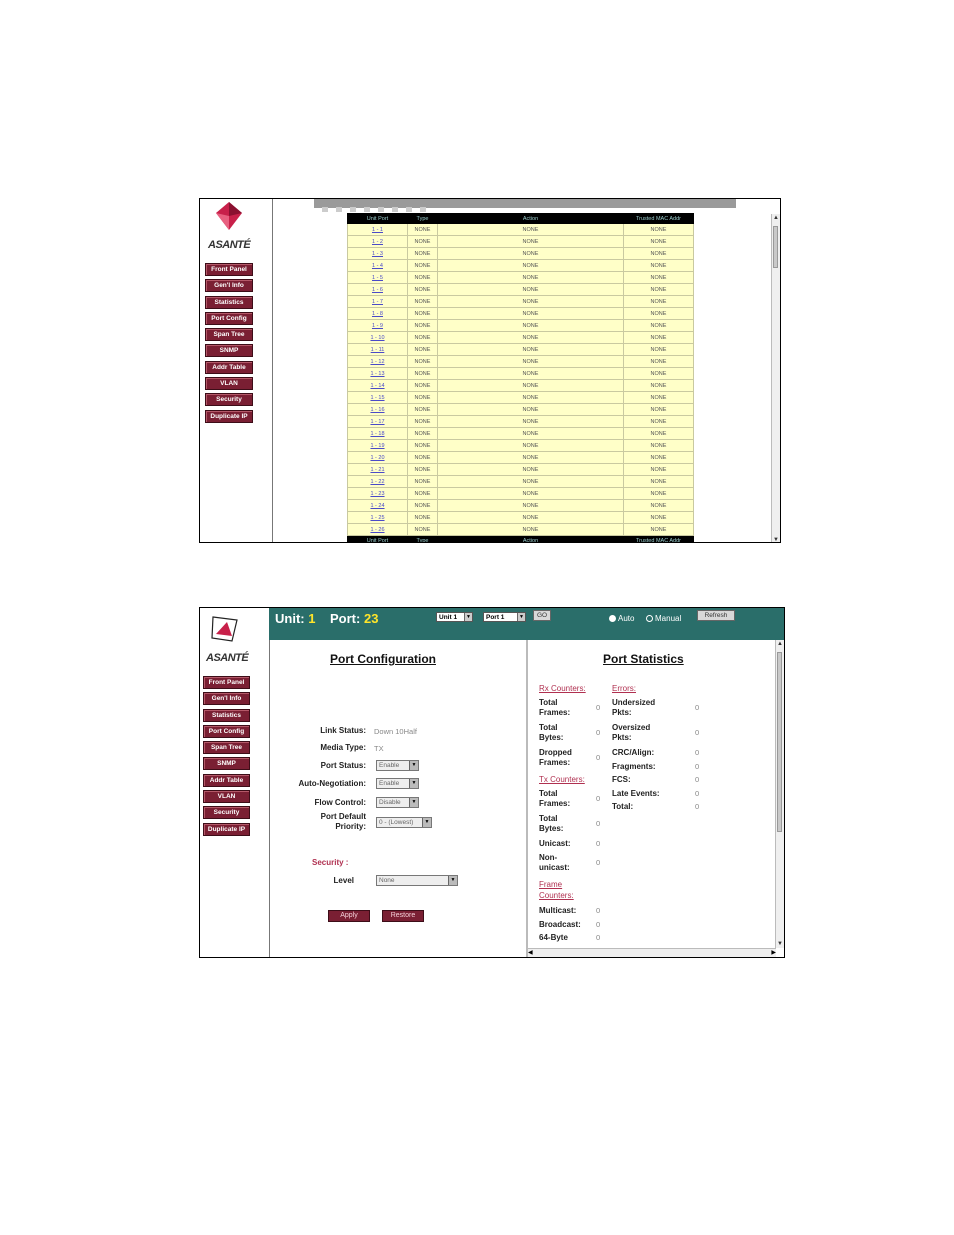  I want to click on port-link: 1 - 11, so click(377, 349).